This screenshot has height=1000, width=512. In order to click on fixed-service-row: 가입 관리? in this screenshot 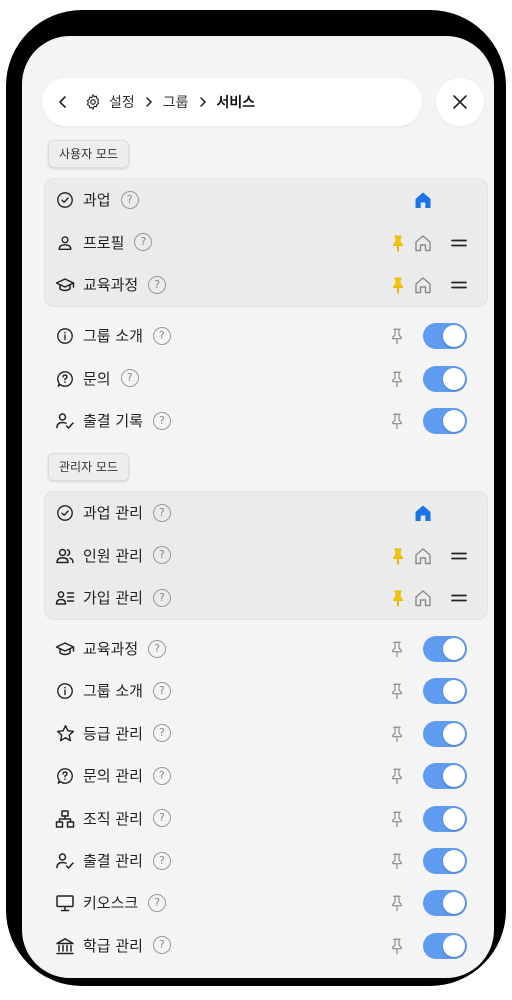, I will do `click(258, 598)`.